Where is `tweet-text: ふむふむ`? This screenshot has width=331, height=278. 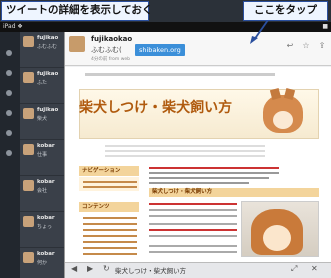
tweet-text: ふむふむ is located at coordinates (47, 47).